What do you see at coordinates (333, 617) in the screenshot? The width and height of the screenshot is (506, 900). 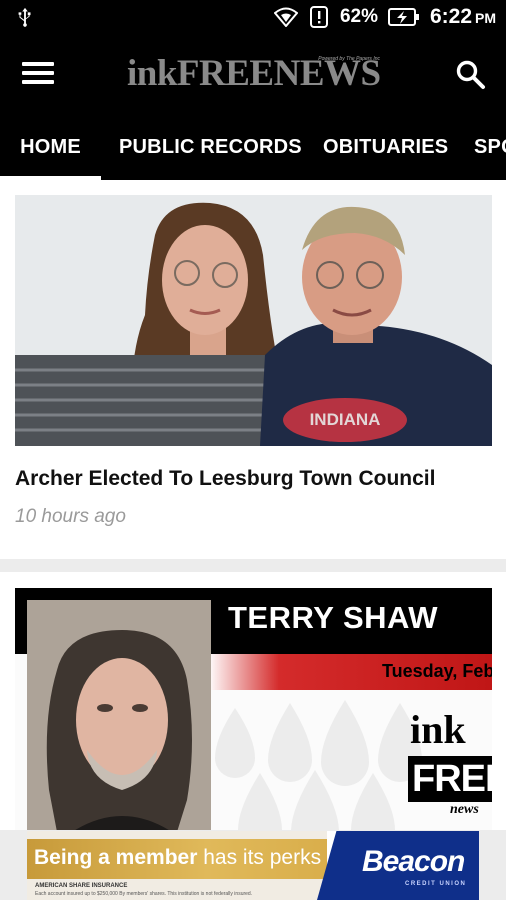 I see `subject-name: TERRY SHAW` at bounding box center [333, 617].